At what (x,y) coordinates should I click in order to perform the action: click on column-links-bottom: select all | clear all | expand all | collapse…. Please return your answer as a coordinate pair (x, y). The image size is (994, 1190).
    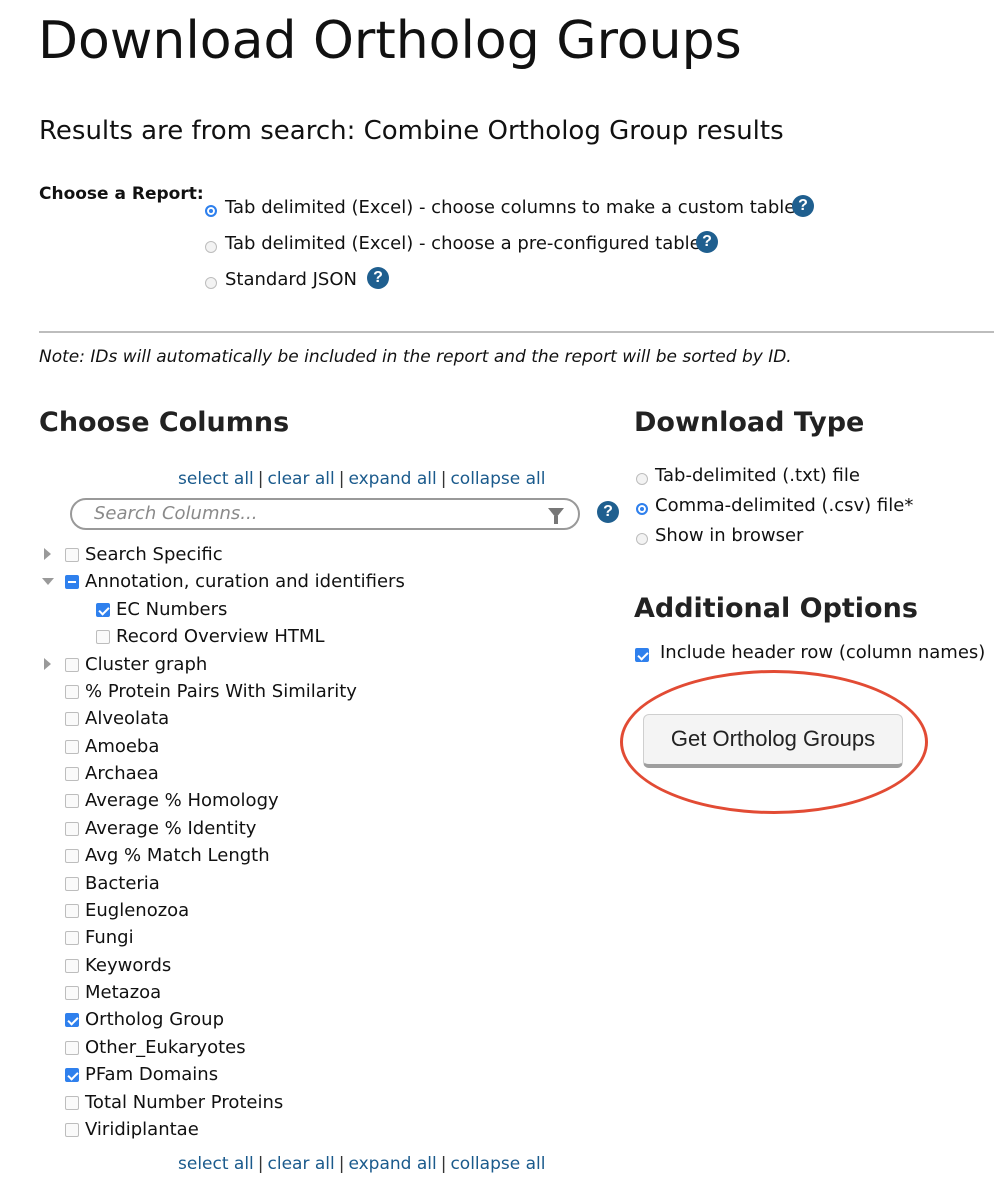
    Looking at the image, I should click on (361, 1164).